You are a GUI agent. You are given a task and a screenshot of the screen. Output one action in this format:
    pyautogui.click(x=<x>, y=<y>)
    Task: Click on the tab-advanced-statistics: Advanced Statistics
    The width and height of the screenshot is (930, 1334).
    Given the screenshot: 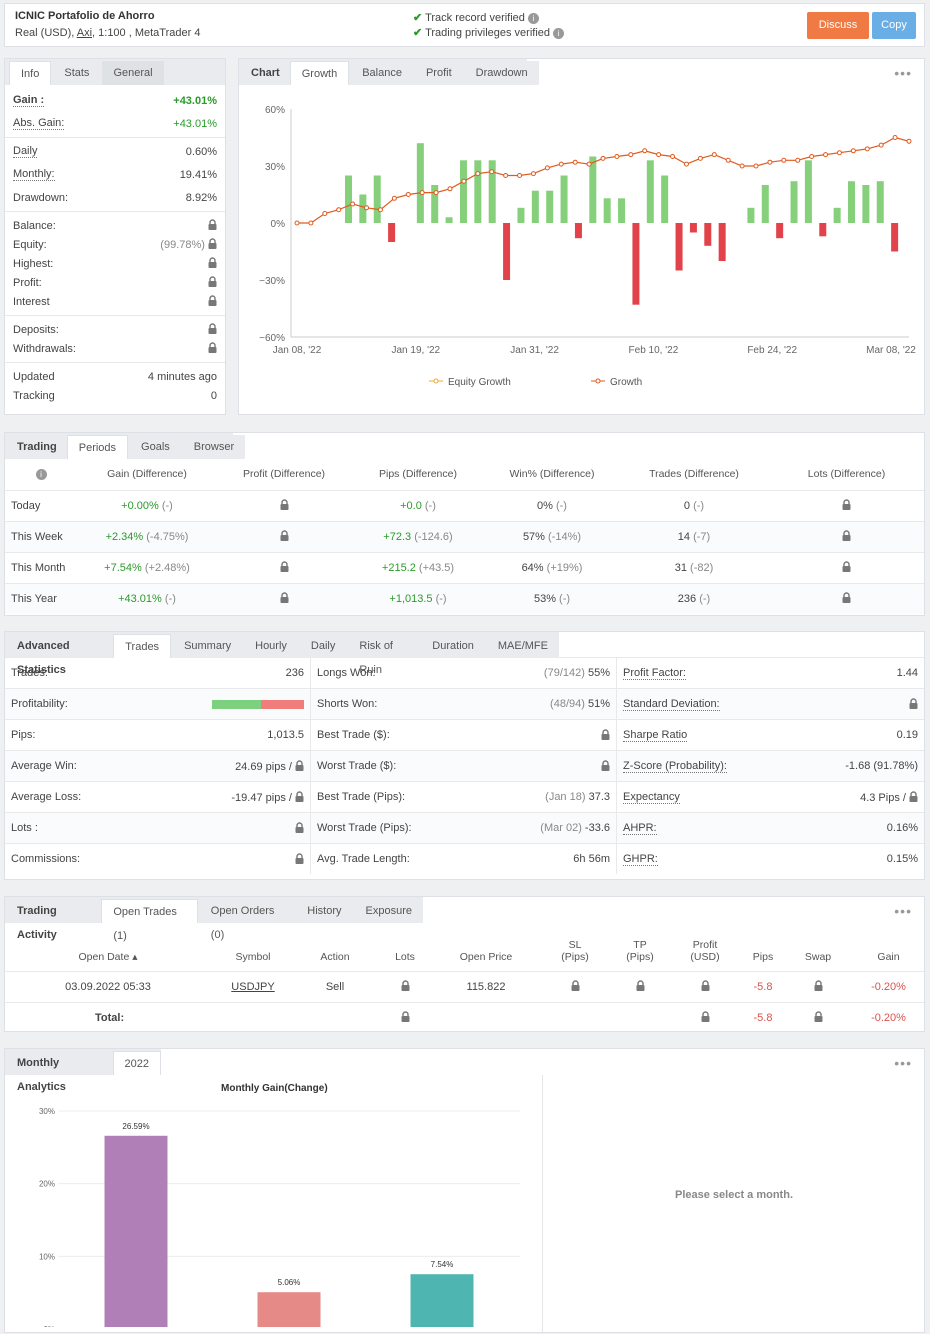 What is the action you would take?
    pyautogui.click(x=60, y=655)
    